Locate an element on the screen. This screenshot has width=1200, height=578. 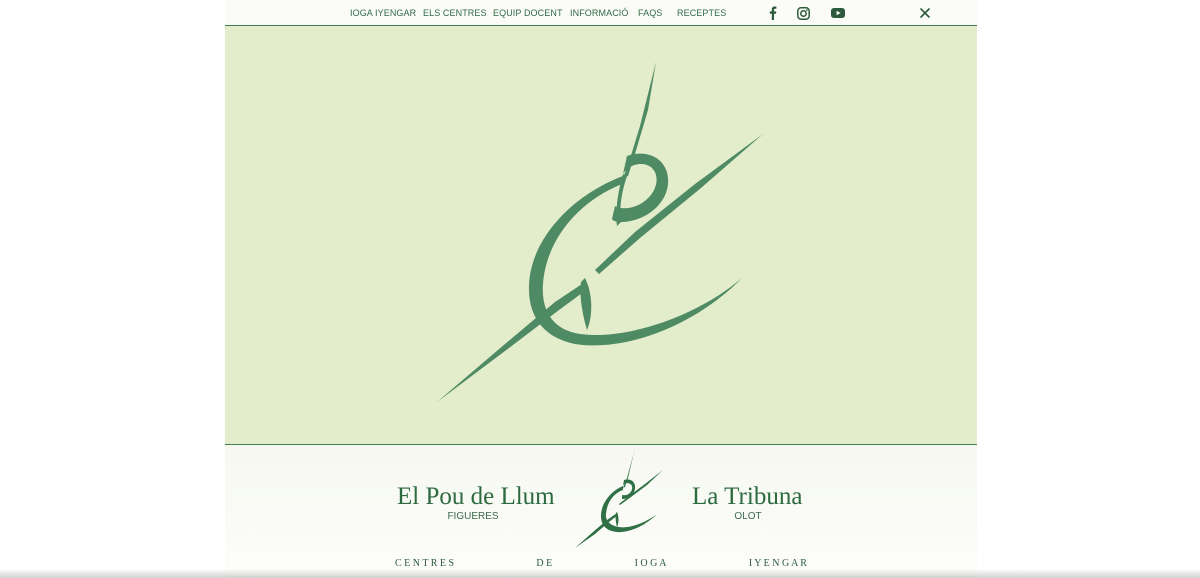
tagline-word: C E N T R E S is located at coordinates (425, 563).